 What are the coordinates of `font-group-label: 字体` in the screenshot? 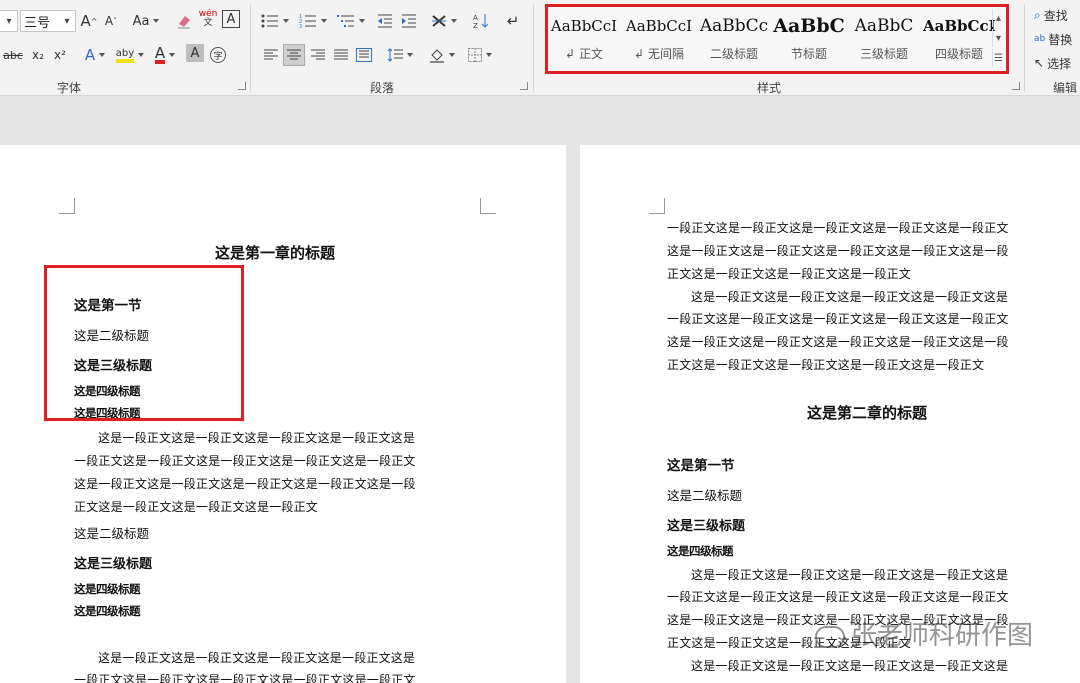 It's located at (69, 88).